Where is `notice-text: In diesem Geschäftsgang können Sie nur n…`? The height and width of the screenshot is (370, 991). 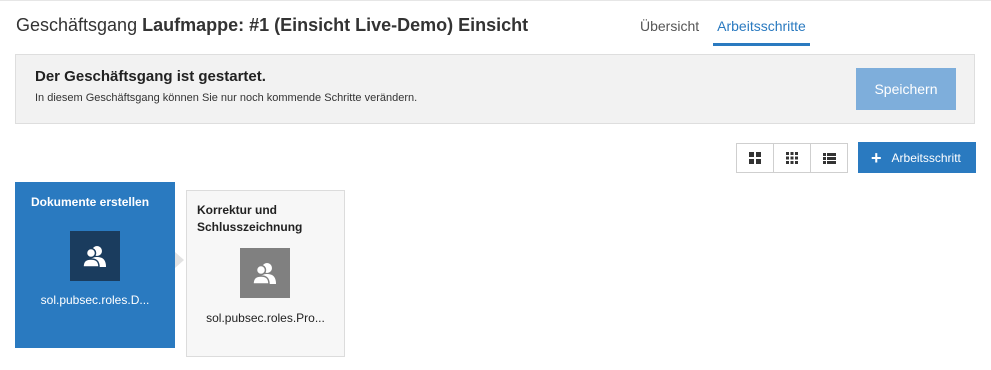
notice-text: In diesem Geschäftsgang können Sie nur n… is located at coordinates (226, 98).